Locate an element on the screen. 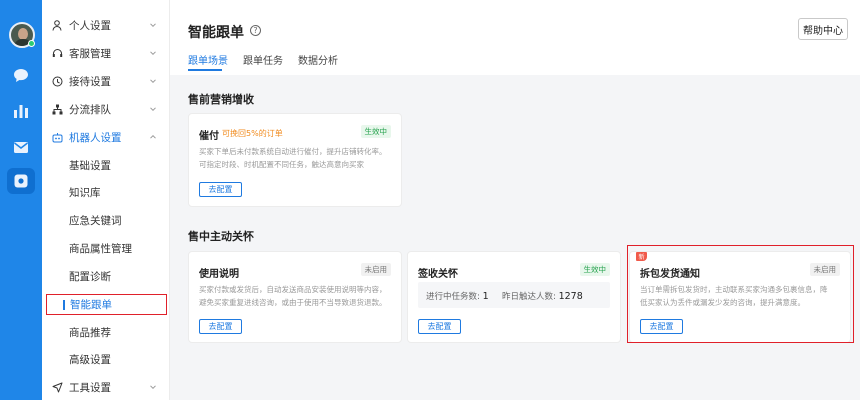 This screenshot has width=860, height=400. tab-follow-tasks: 跟单任务 is located at coordinates (263, 59).